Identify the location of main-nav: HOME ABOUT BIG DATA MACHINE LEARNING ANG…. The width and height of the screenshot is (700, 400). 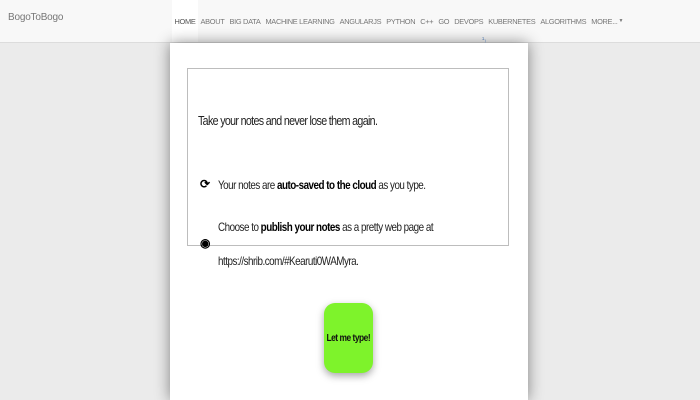
(399, 21).